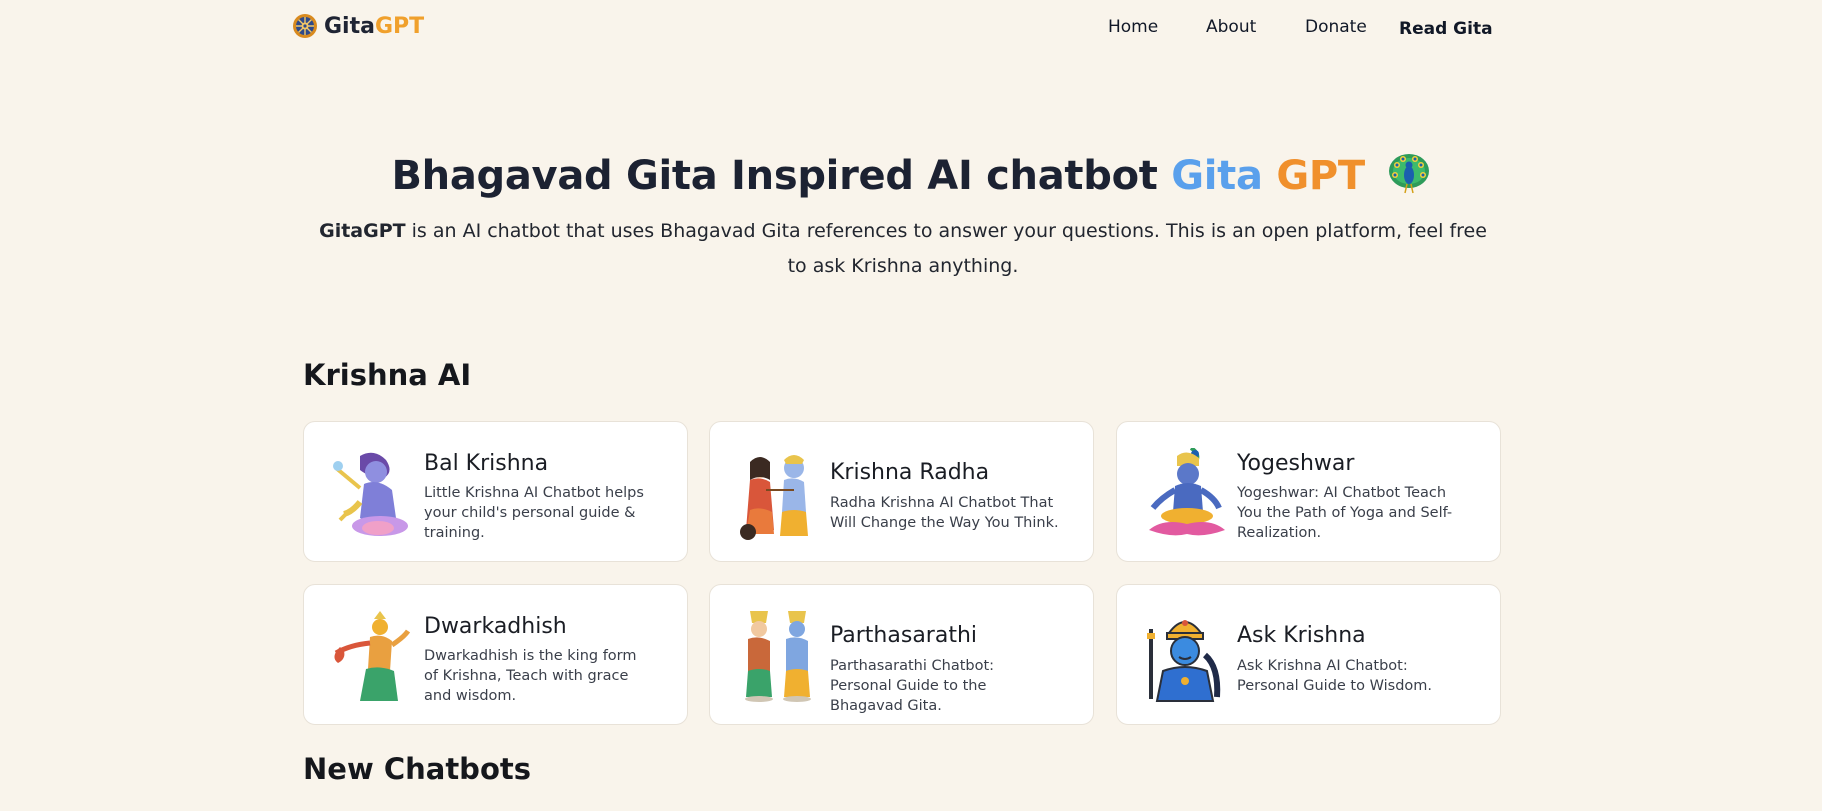 The width and height of the screenshot is (1822, 811). I want to click on brand-logo-link: Gita GPT, so click(358, 26).